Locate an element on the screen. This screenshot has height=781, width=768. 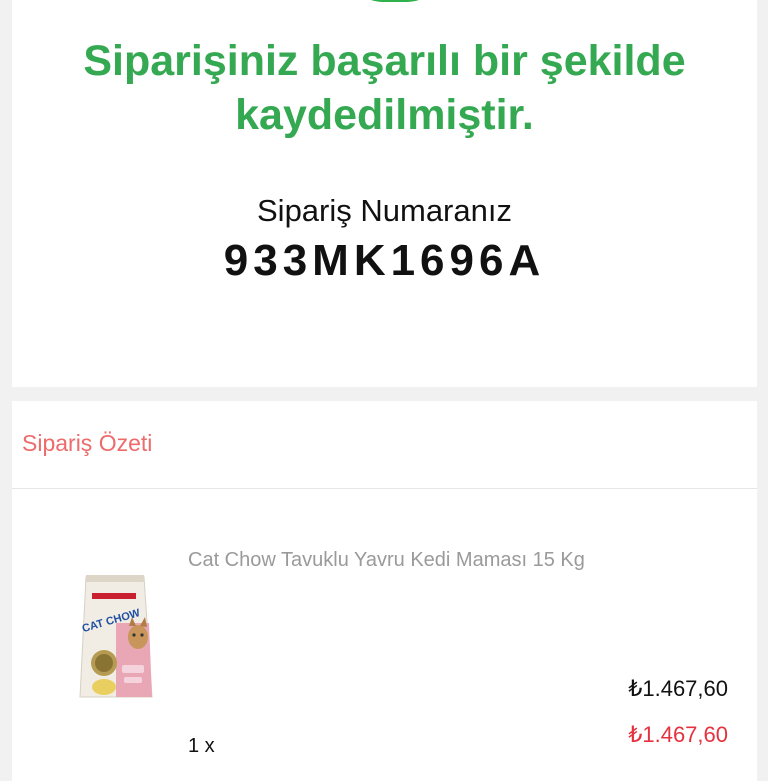
order-number: 933MK1696A is located at coordinates (384, 260).